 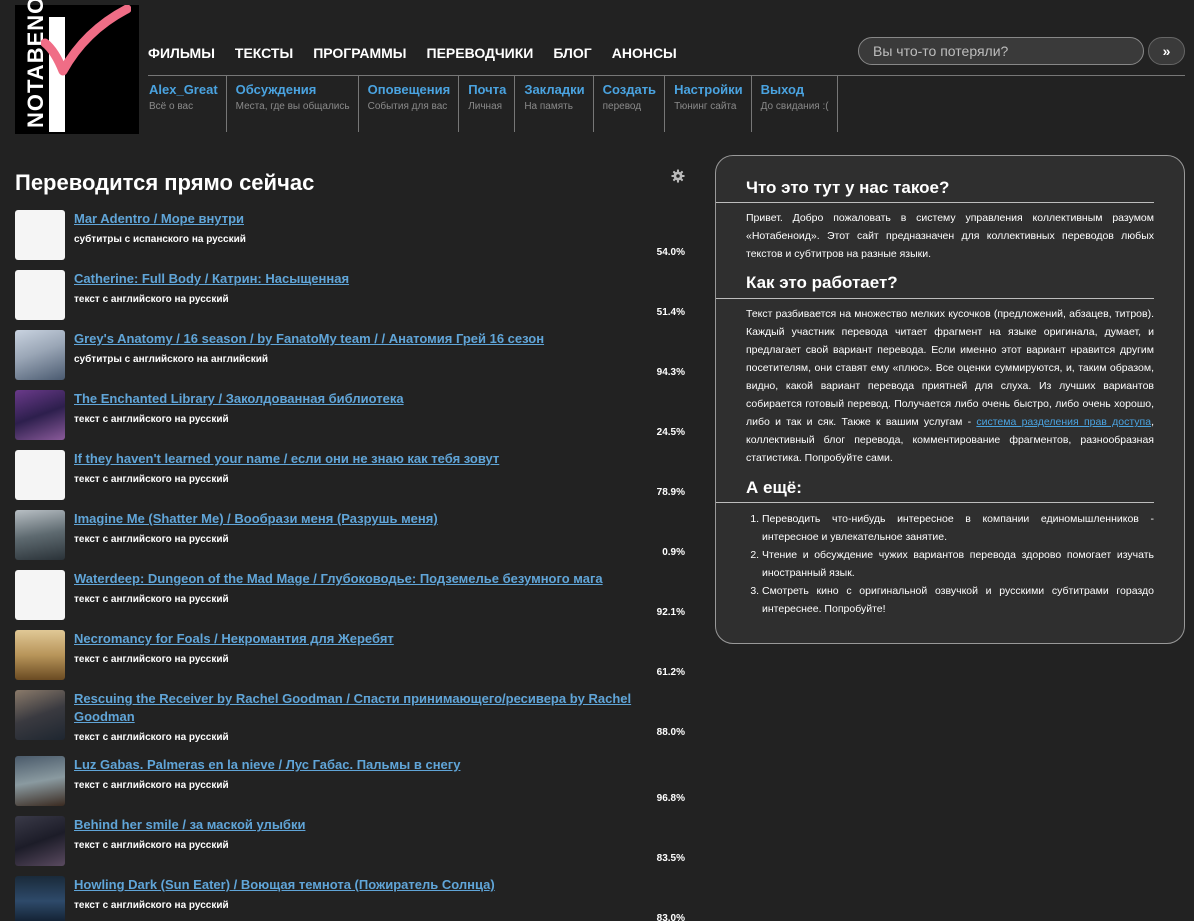 I want to click on translation-progress: 54.0%, so click(x=670, y=252).